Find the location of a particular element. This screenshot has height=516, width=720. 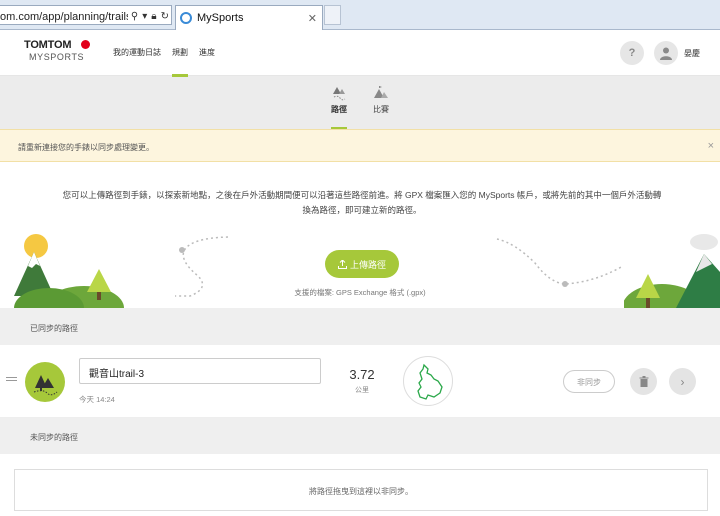

browser-tab: MySports ✕ is located at coordinates (249, 17).